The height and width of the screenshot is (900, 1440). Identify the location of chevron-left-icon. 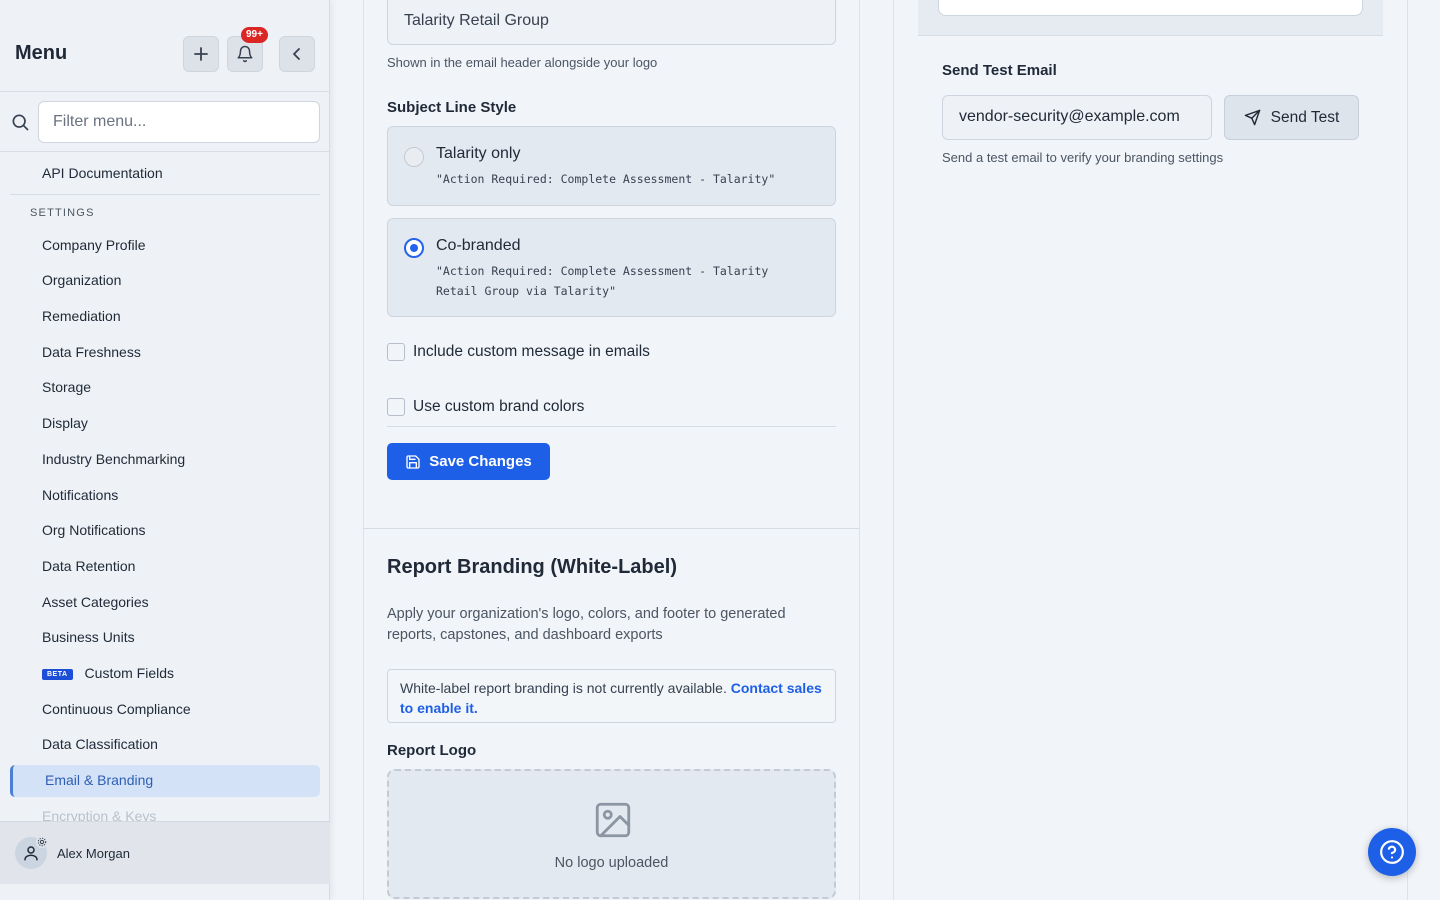
(296, 54).